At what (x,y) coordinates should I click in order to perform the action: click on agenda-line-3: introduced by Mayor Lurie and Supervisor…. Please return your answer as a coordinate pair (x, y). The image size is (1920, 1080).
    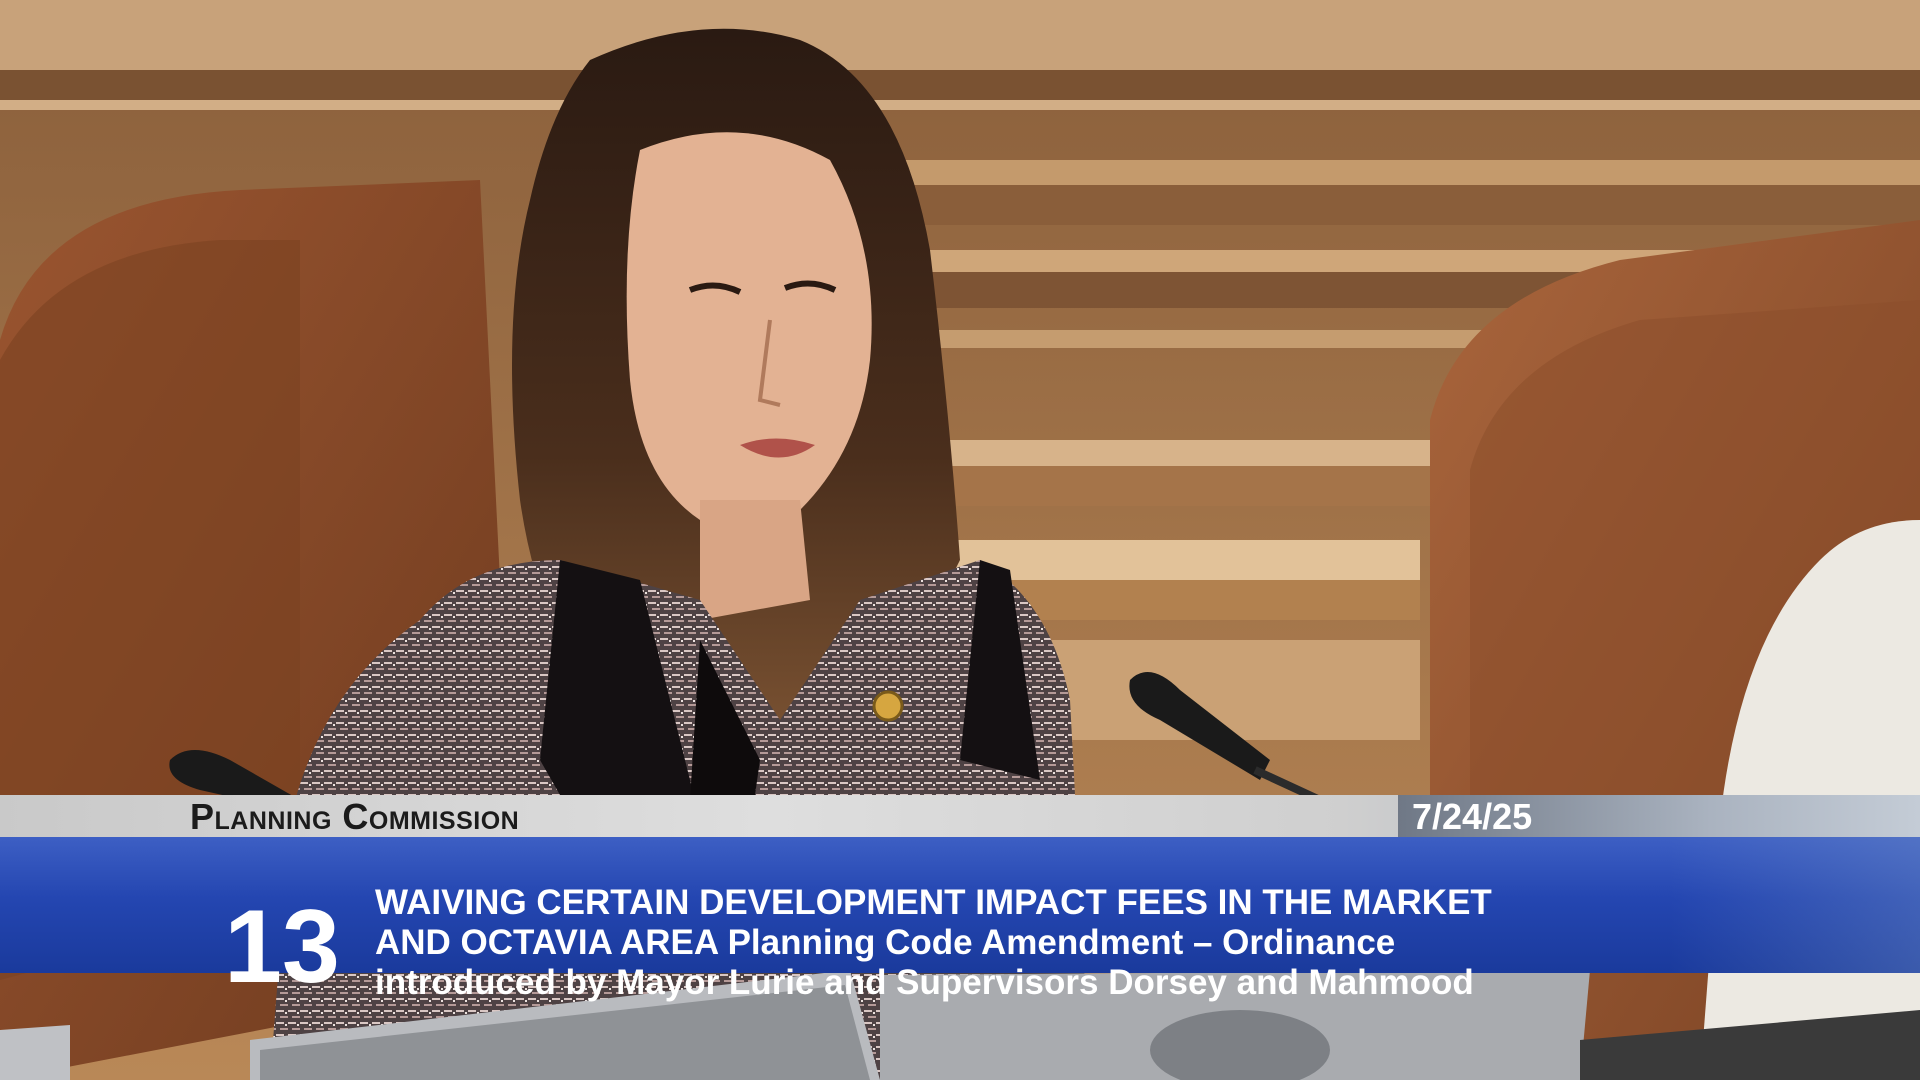
    Looking at the image, I should click on (924, 982).